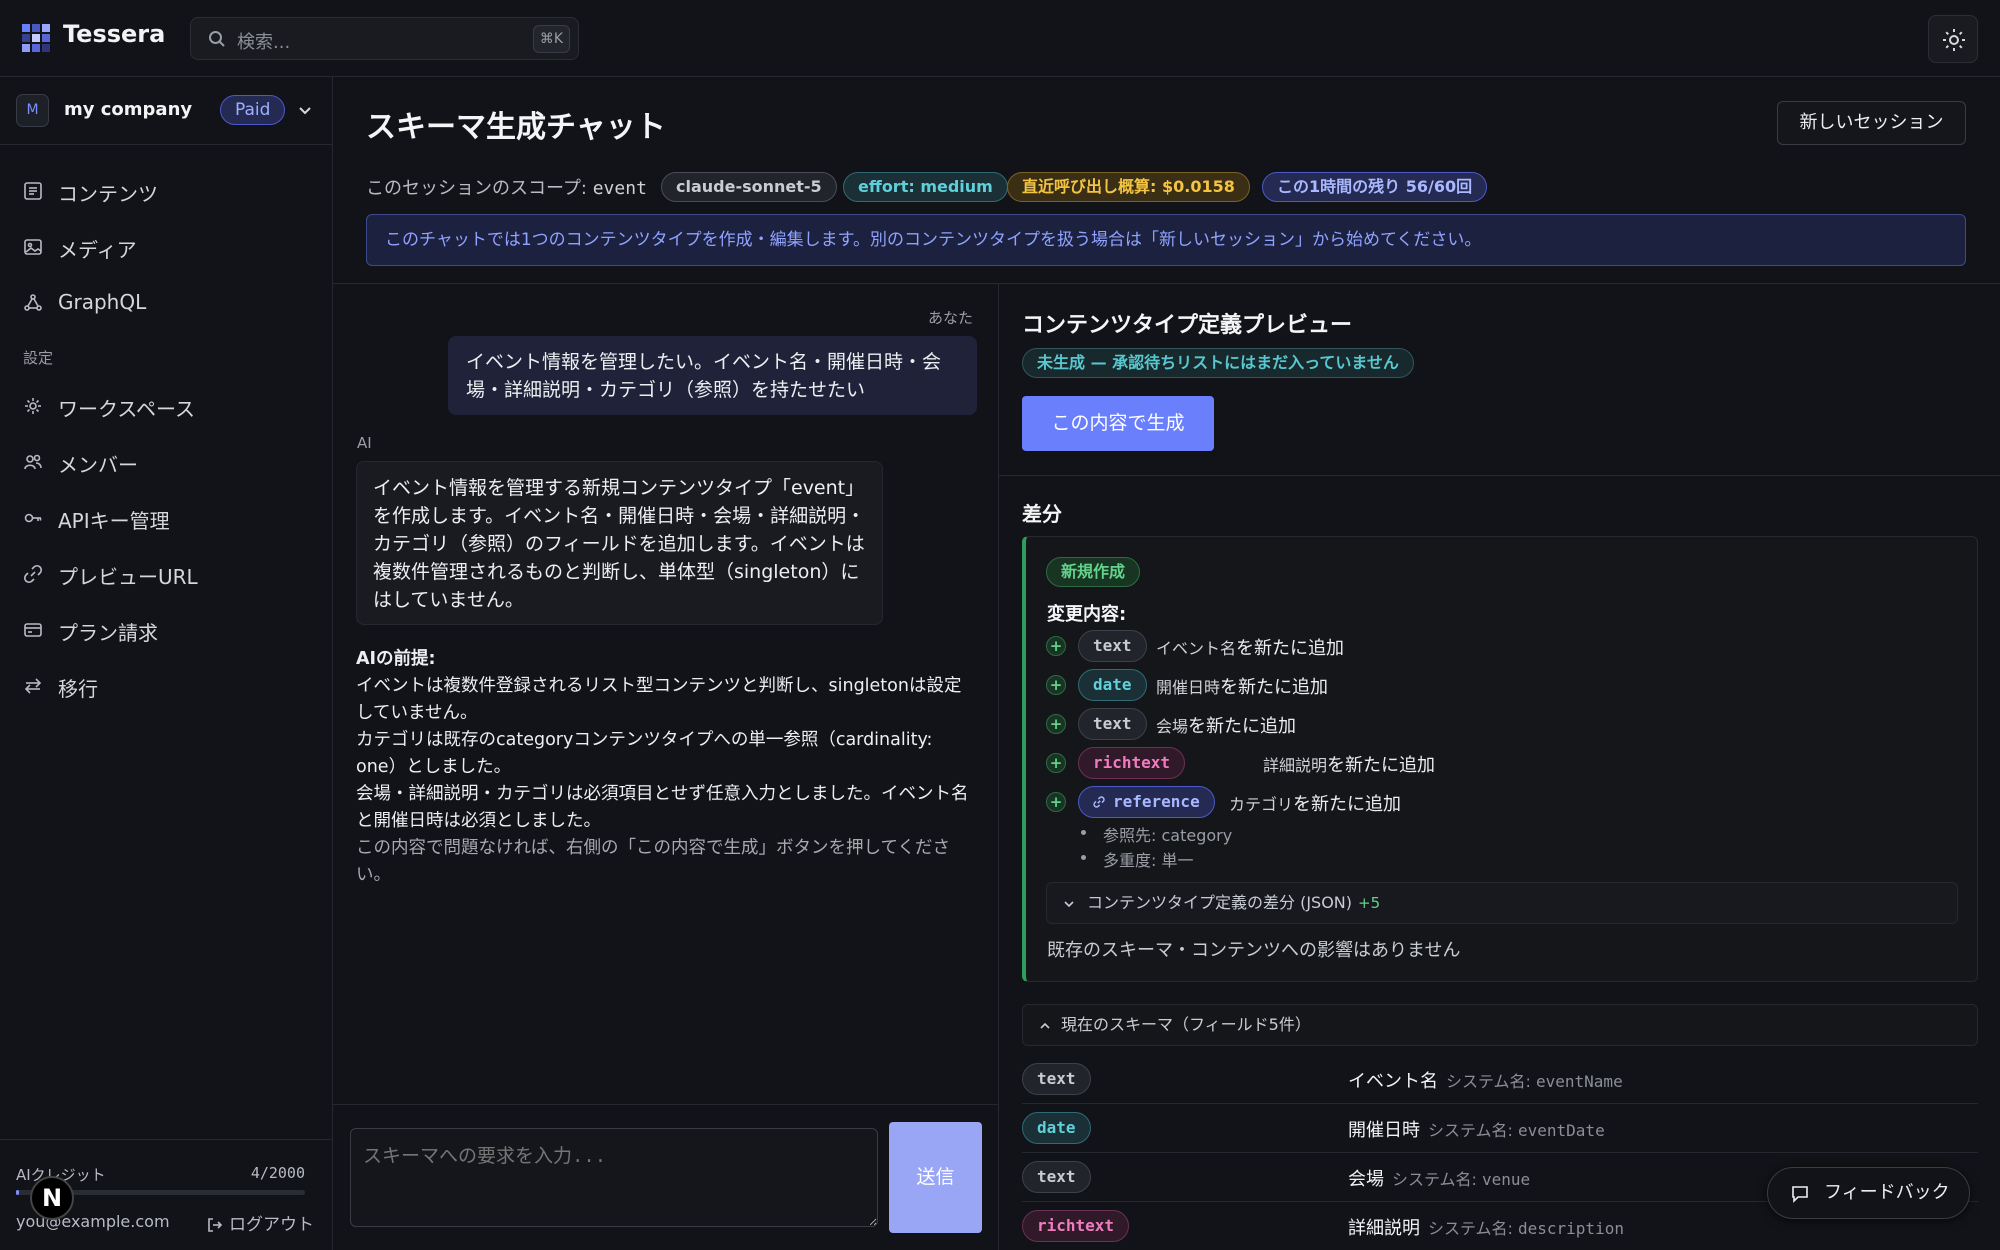 The image size is (2000, 1250). I want to click on n-badge: N, so click(52, 1198).